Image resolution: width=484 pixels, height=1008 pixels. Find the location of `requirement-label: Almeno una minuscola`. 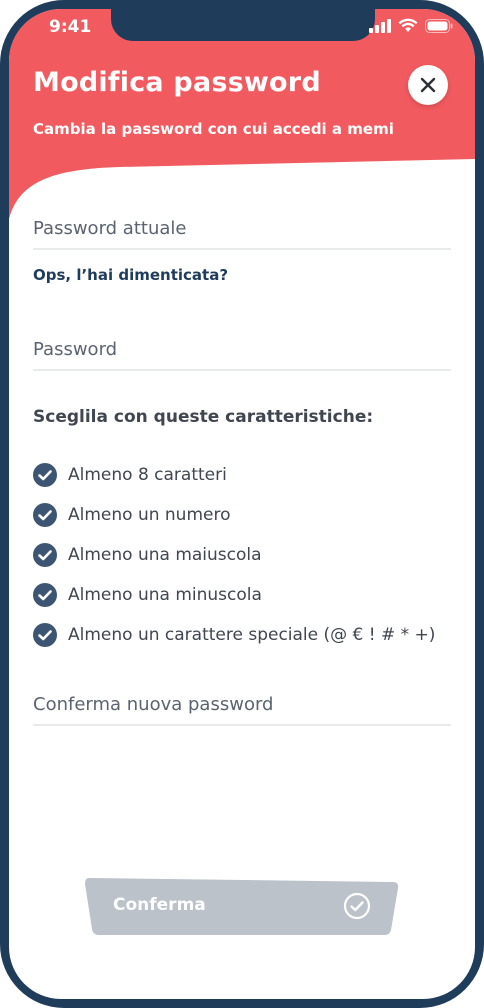

requirement-label: Almeno una minuscola is located at coordinates (165, 595).